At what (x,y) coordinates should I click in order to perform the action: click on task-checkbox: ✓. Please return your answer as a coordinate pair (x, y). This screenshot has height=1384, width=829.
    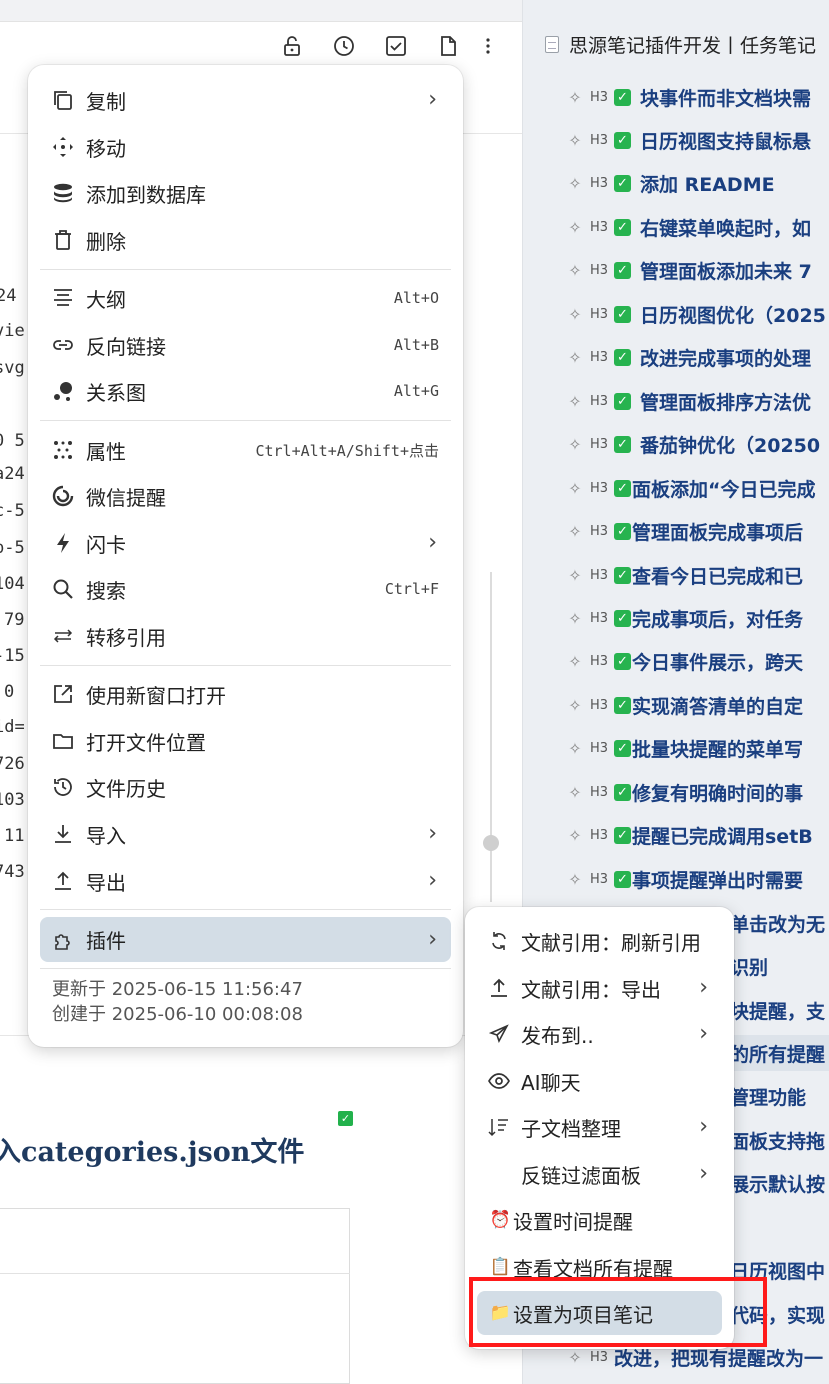
    Looking at the image, I should click on (345, 1118).